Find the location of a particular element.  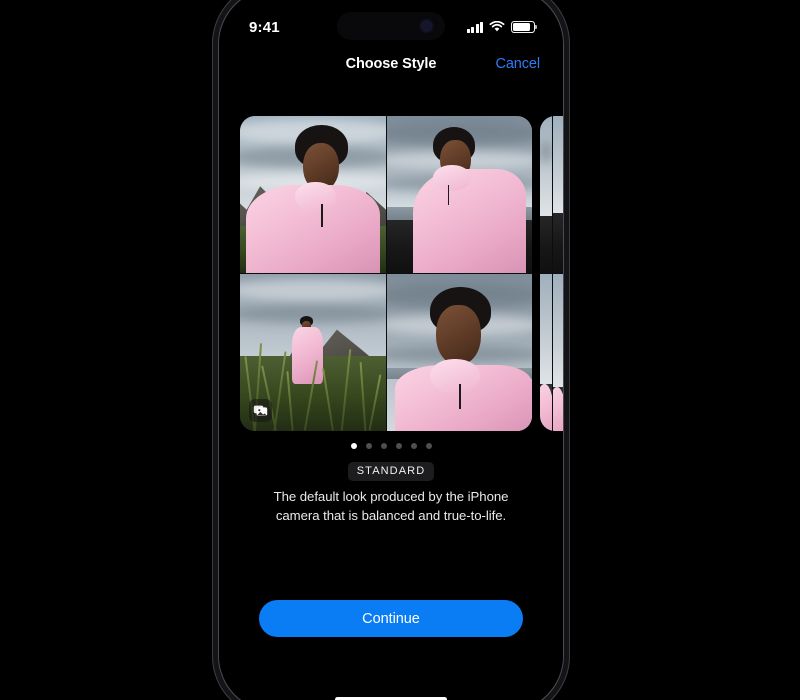

status-bar: 9:41 is located at coordinates (391, 27).